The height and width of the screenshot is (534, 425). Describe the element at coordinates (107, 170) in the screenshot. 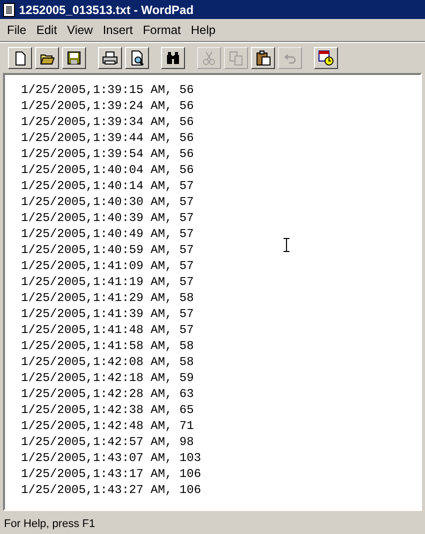

I see `text-line: 1/25/2005,1:40:04 AM, 56` at that location.